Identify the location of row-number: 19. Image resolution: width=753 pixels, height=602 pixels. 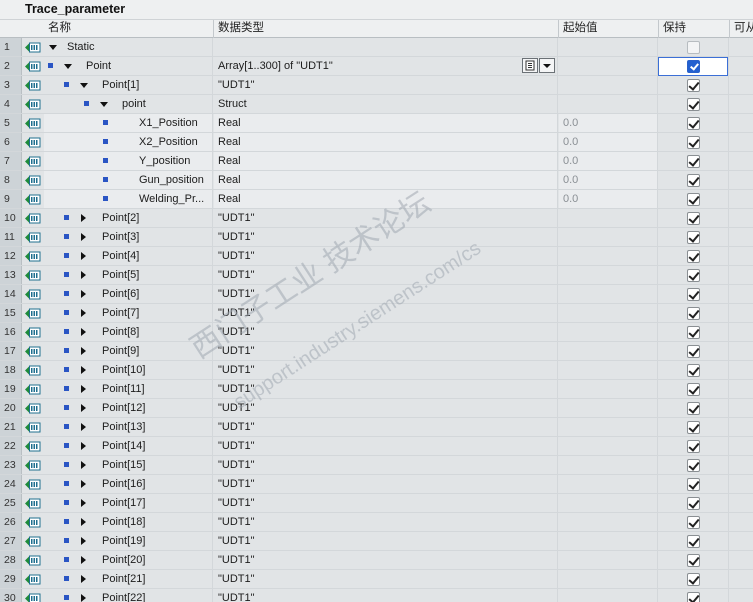
(11, 389).